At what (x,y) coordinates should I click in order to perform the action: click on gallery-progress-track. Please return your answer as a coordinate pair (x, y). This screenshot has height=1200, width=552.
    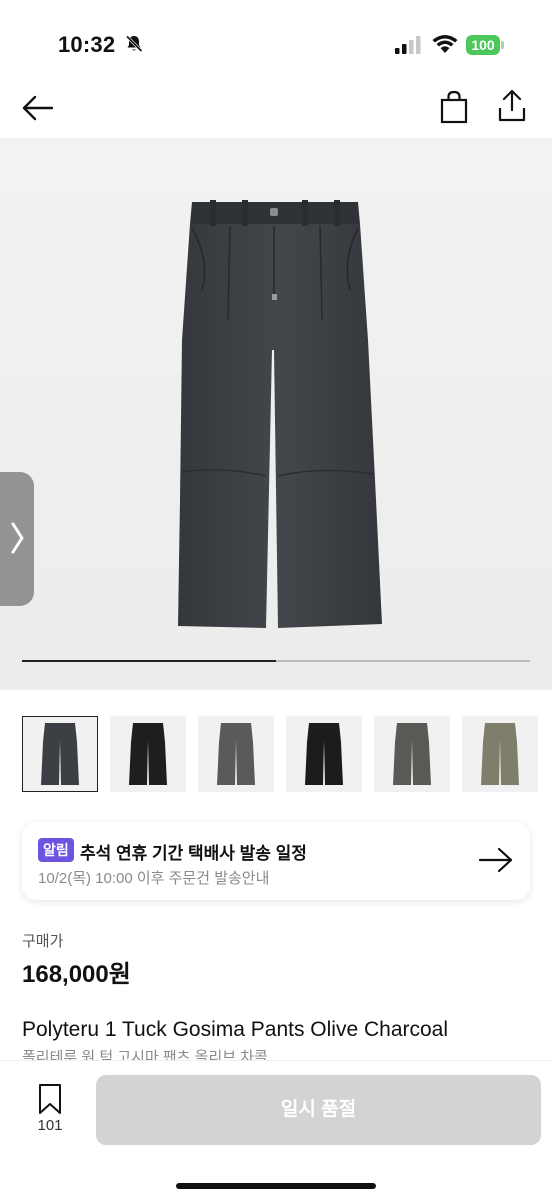
    Looking at the image, I should click on (276, 661).